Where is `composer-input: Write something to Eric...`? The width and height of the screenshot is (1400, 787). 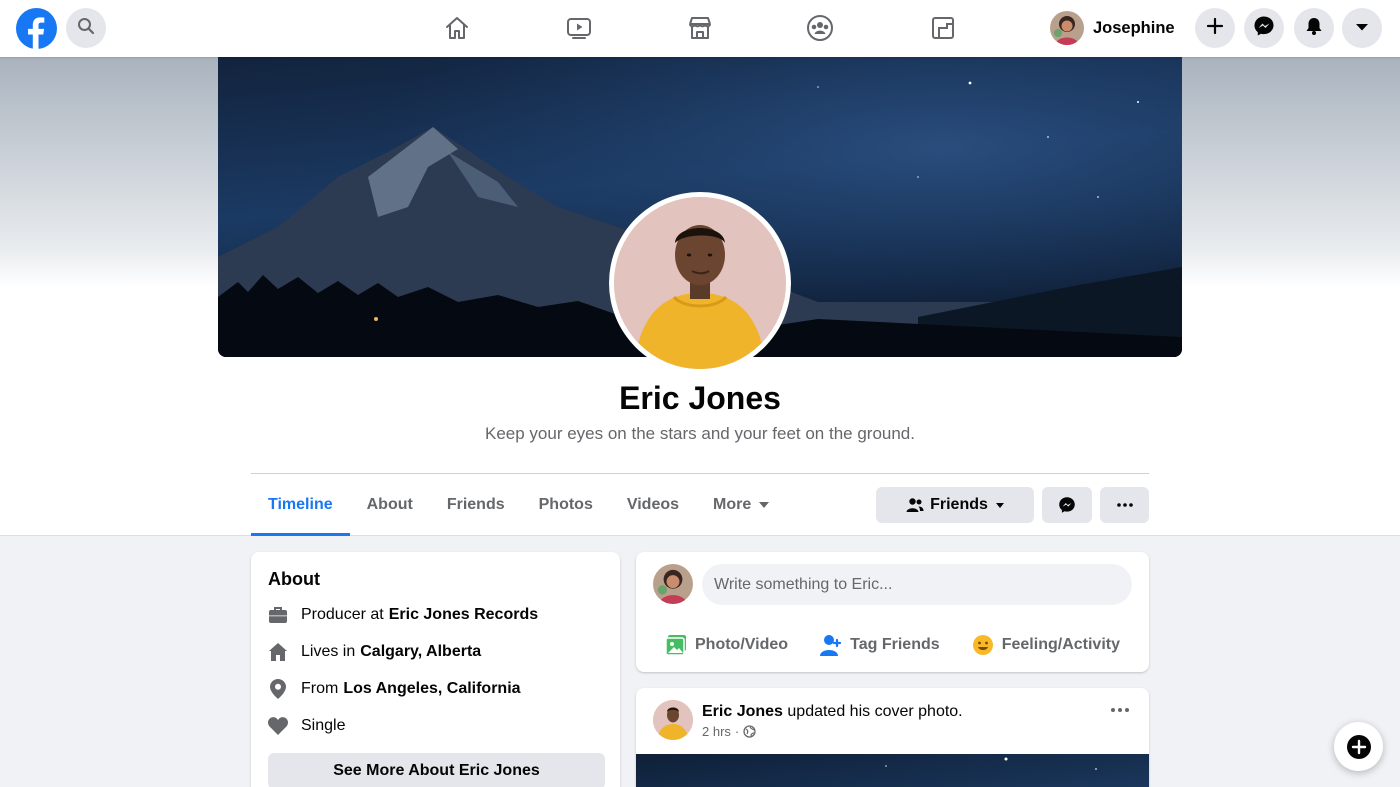 composer-input: Write something to Eric... is located at coordinates (917, 584).